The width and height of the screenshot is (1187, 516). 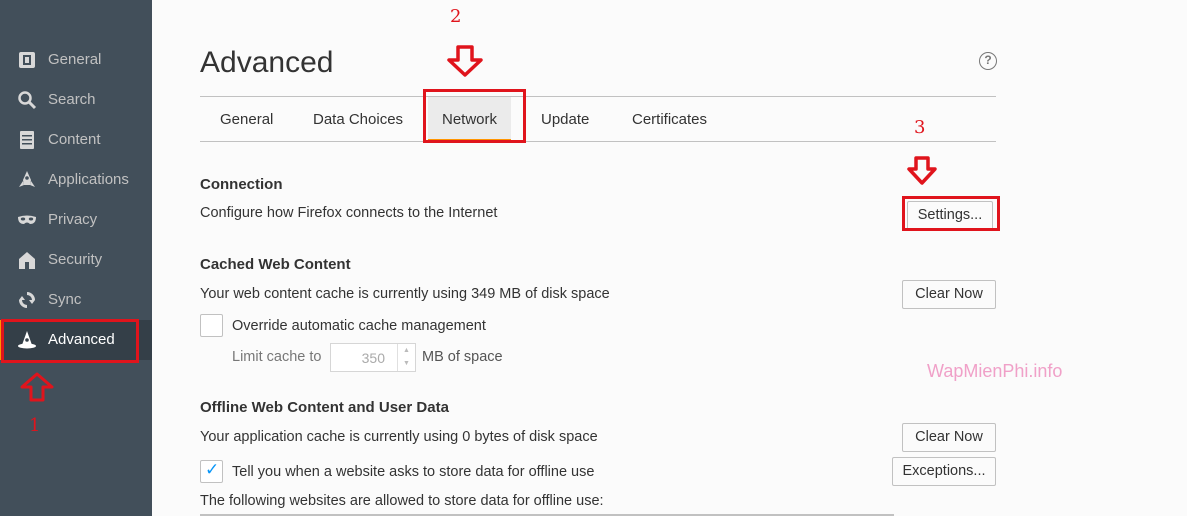 What do you see at coordinates (995, 371) in the screenshot?
I see `watermark: WapMienPhi.info` at bounding box center [995, 371].